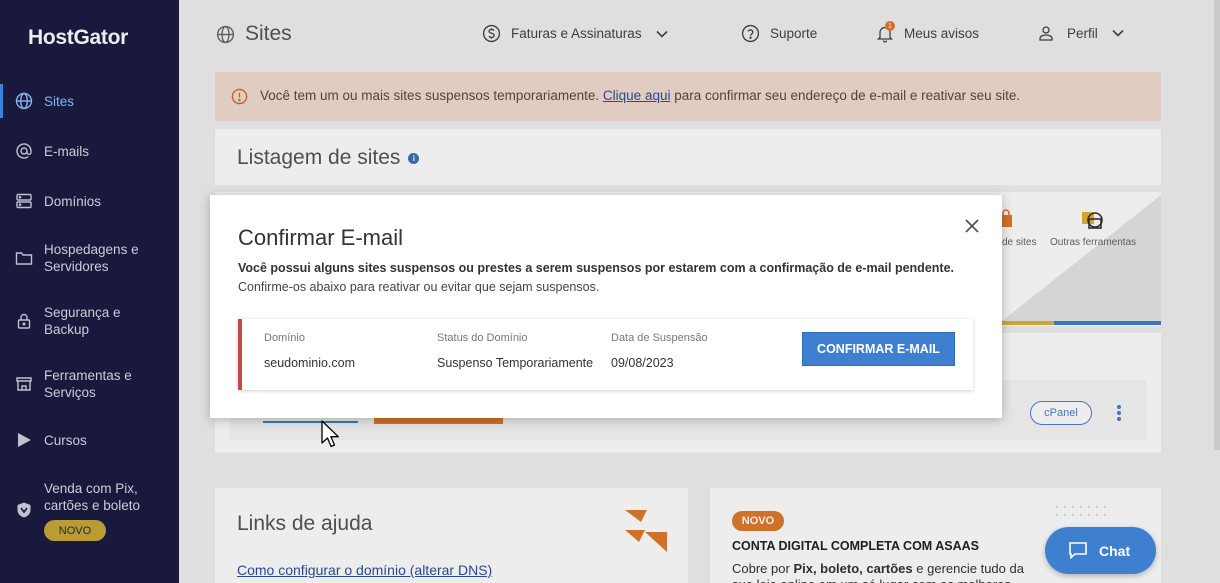  I want to click on confirm-email-button: CONFIRMAR E-MAIL, so click(878, 349).